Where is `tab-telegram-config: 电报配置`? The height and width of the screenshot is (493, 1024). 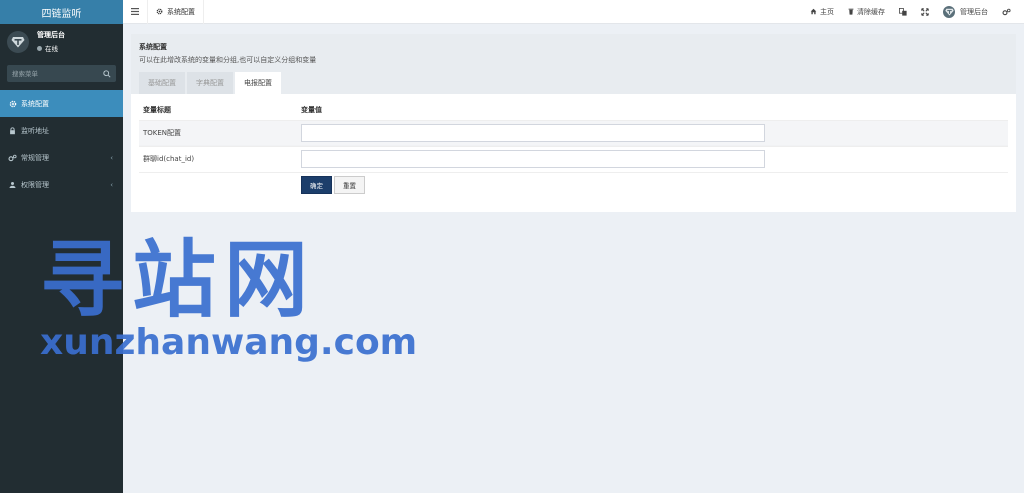 tab-telegram-config: 电报配置 is located at coordinates (258, 83).